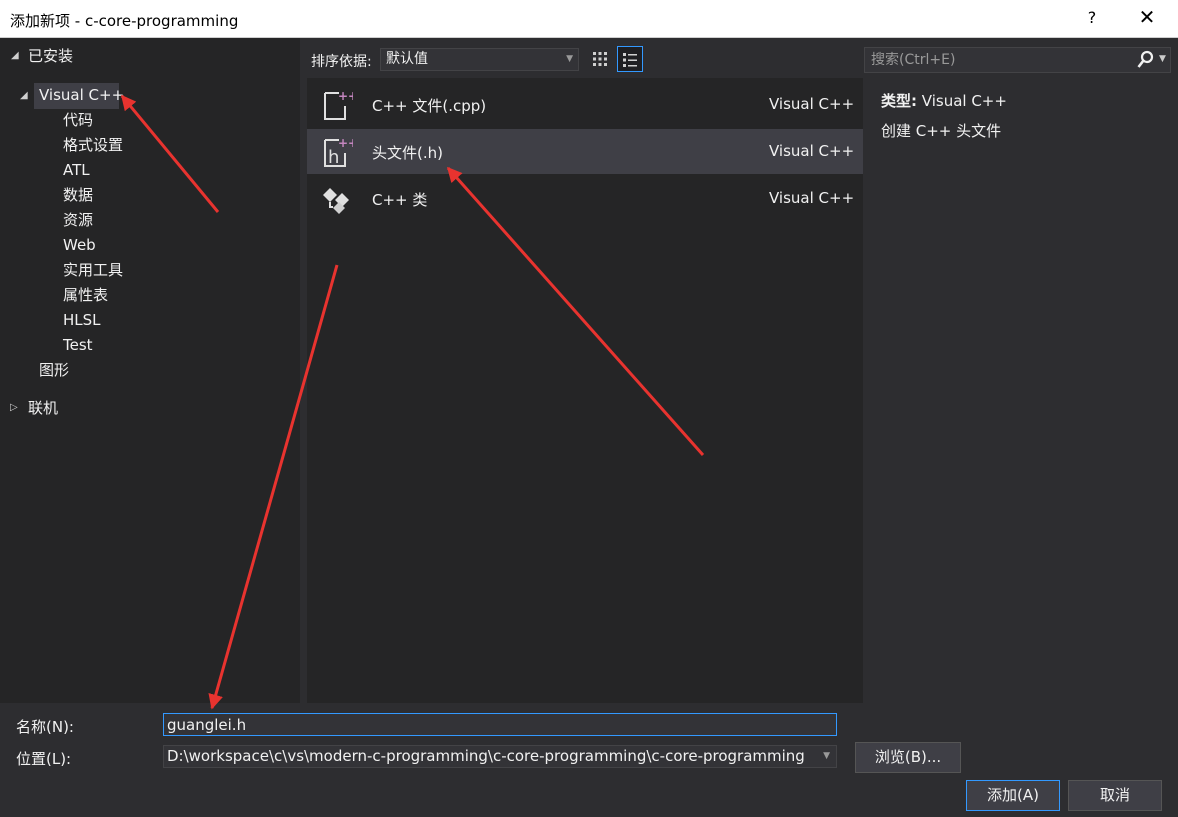 The image size is (1178, 817). I want to click on detail-type: 类型: Visual C++, so click(944, 100).